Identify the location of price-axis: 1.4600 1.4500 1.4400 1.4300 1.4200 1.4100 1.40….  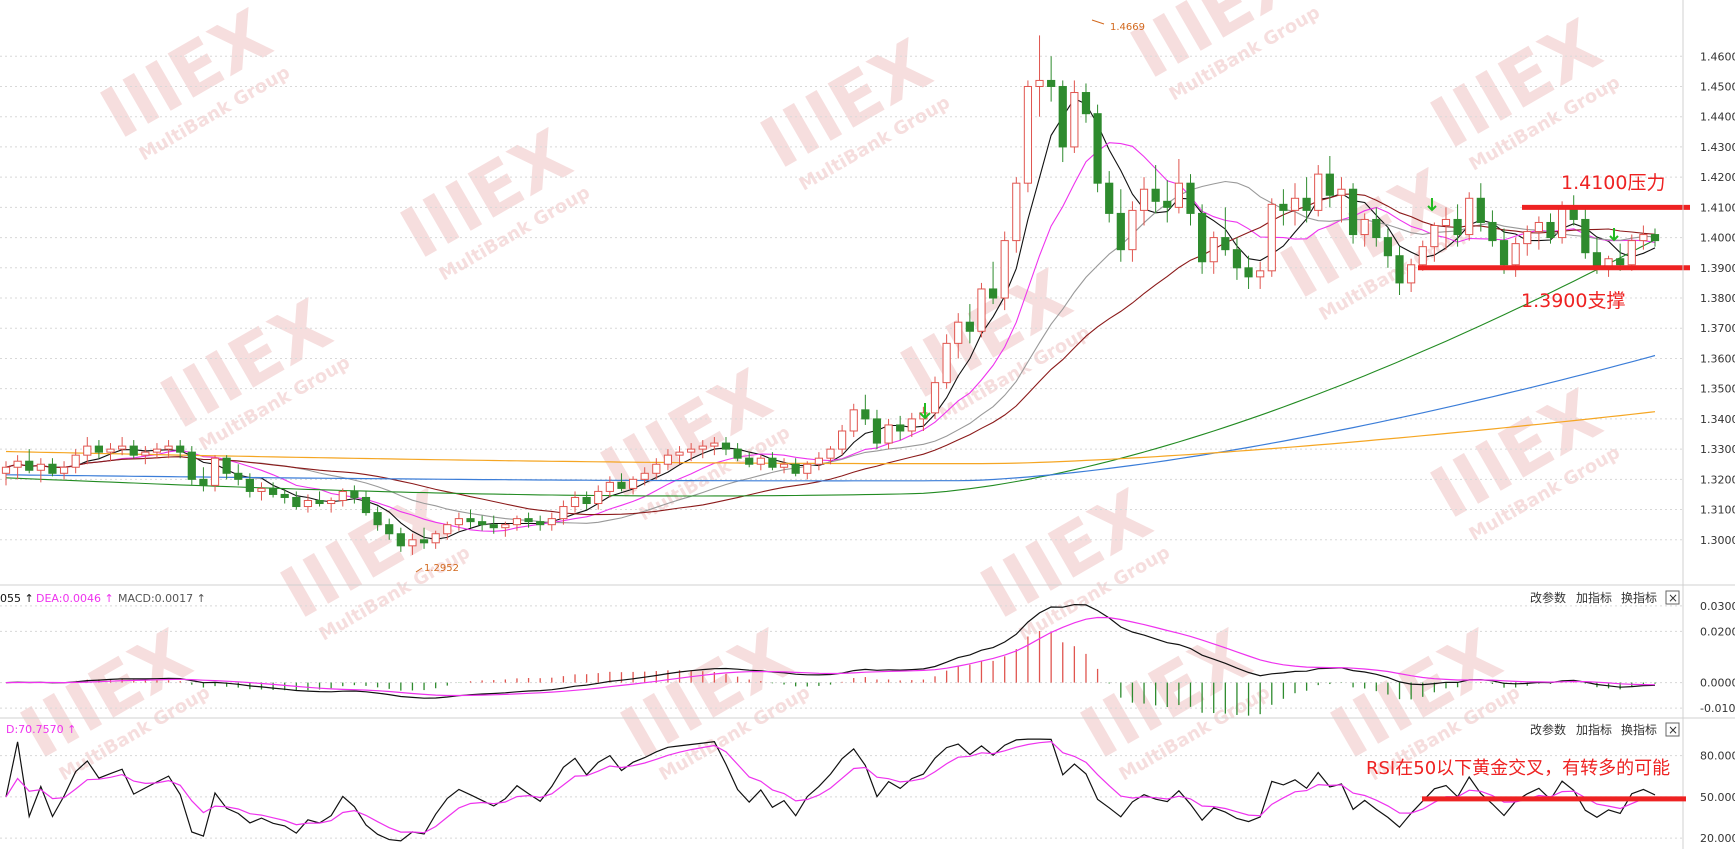
(1717, 298).